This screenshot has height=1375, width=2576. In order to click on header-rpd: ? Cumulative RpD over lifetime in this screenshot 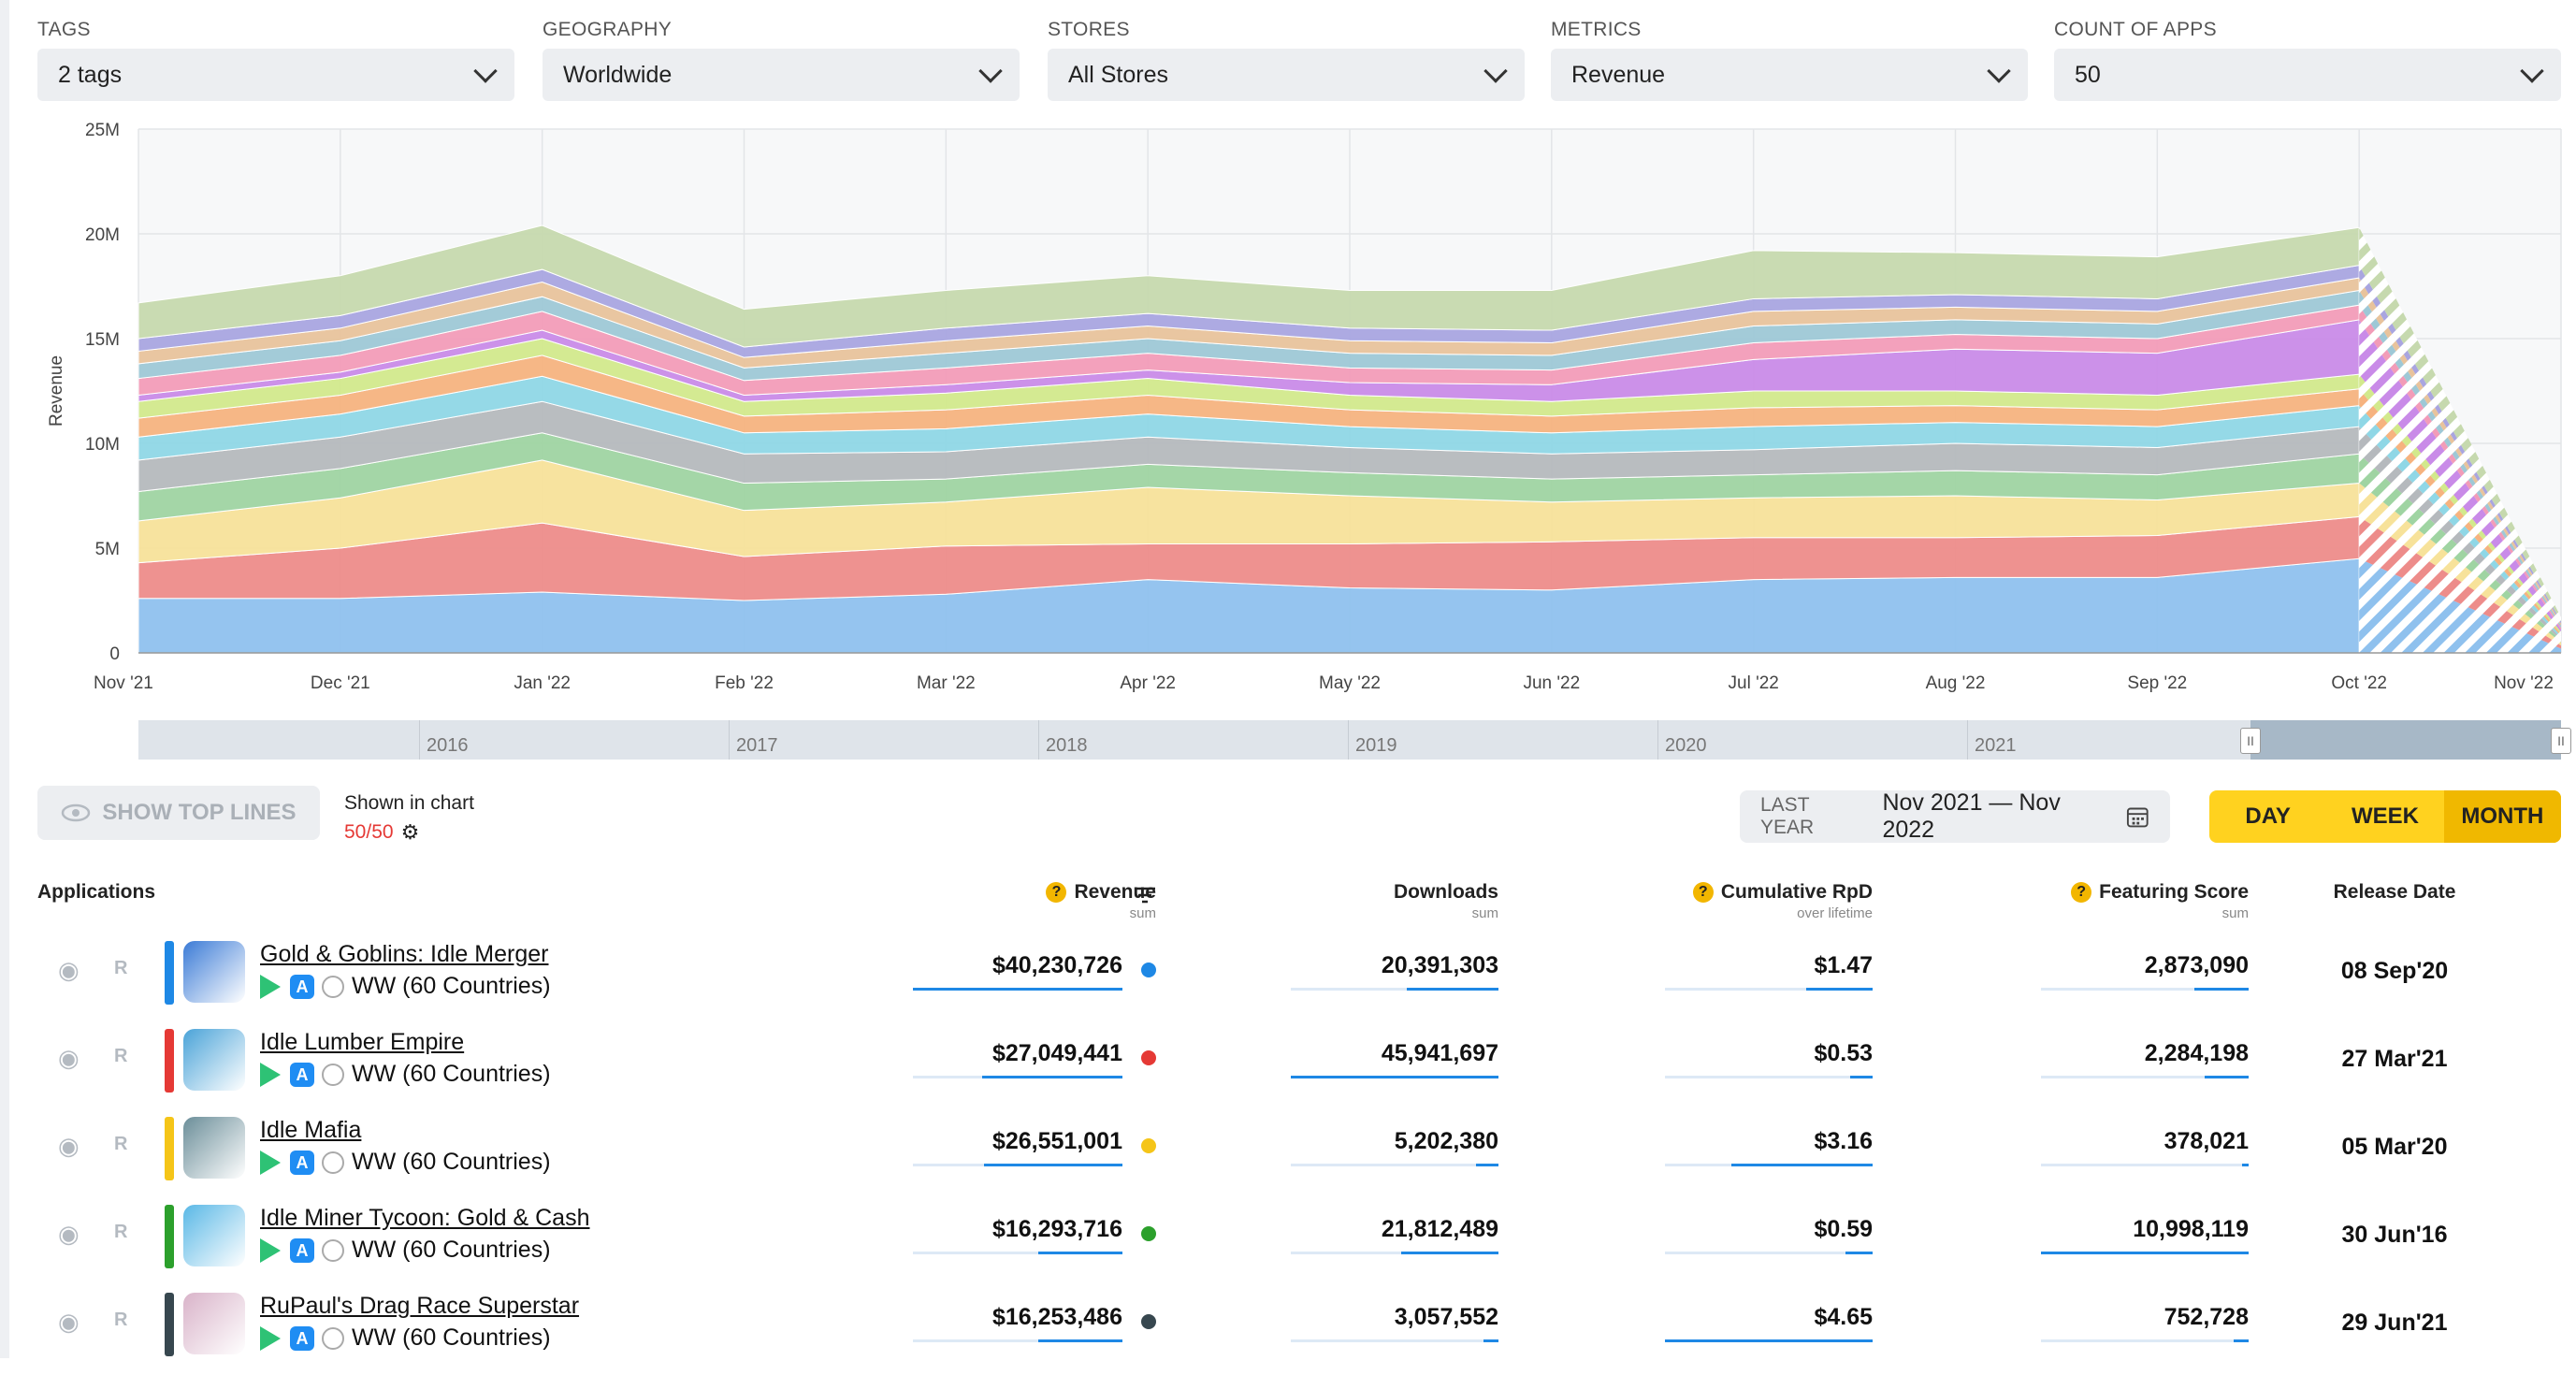, I will do `click(1769, 901)`.